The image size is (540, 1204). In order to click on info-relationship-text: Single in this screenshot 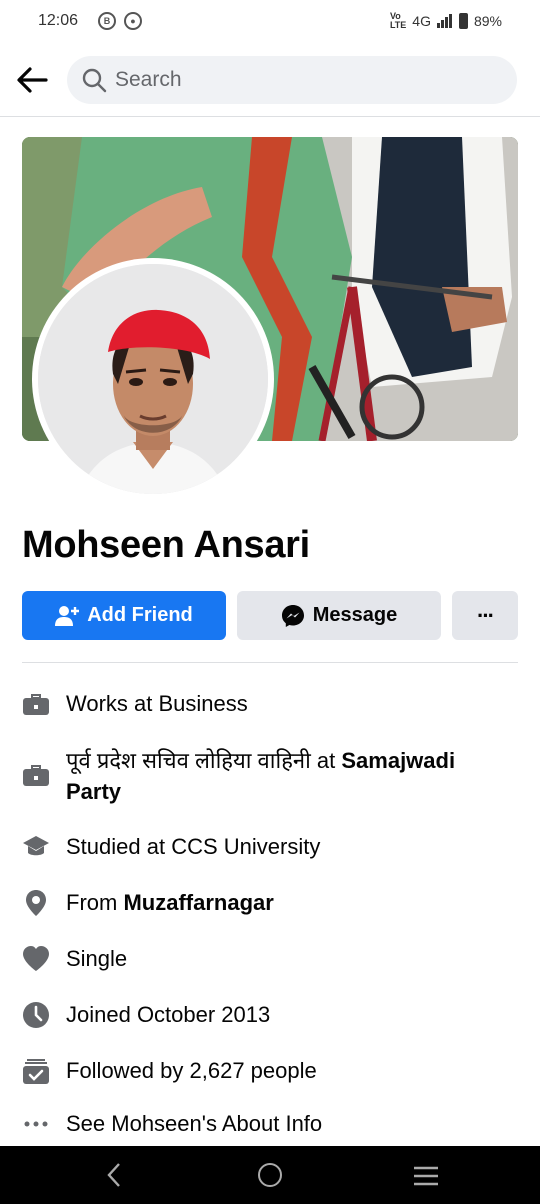, I will do `click(97, 958)`.